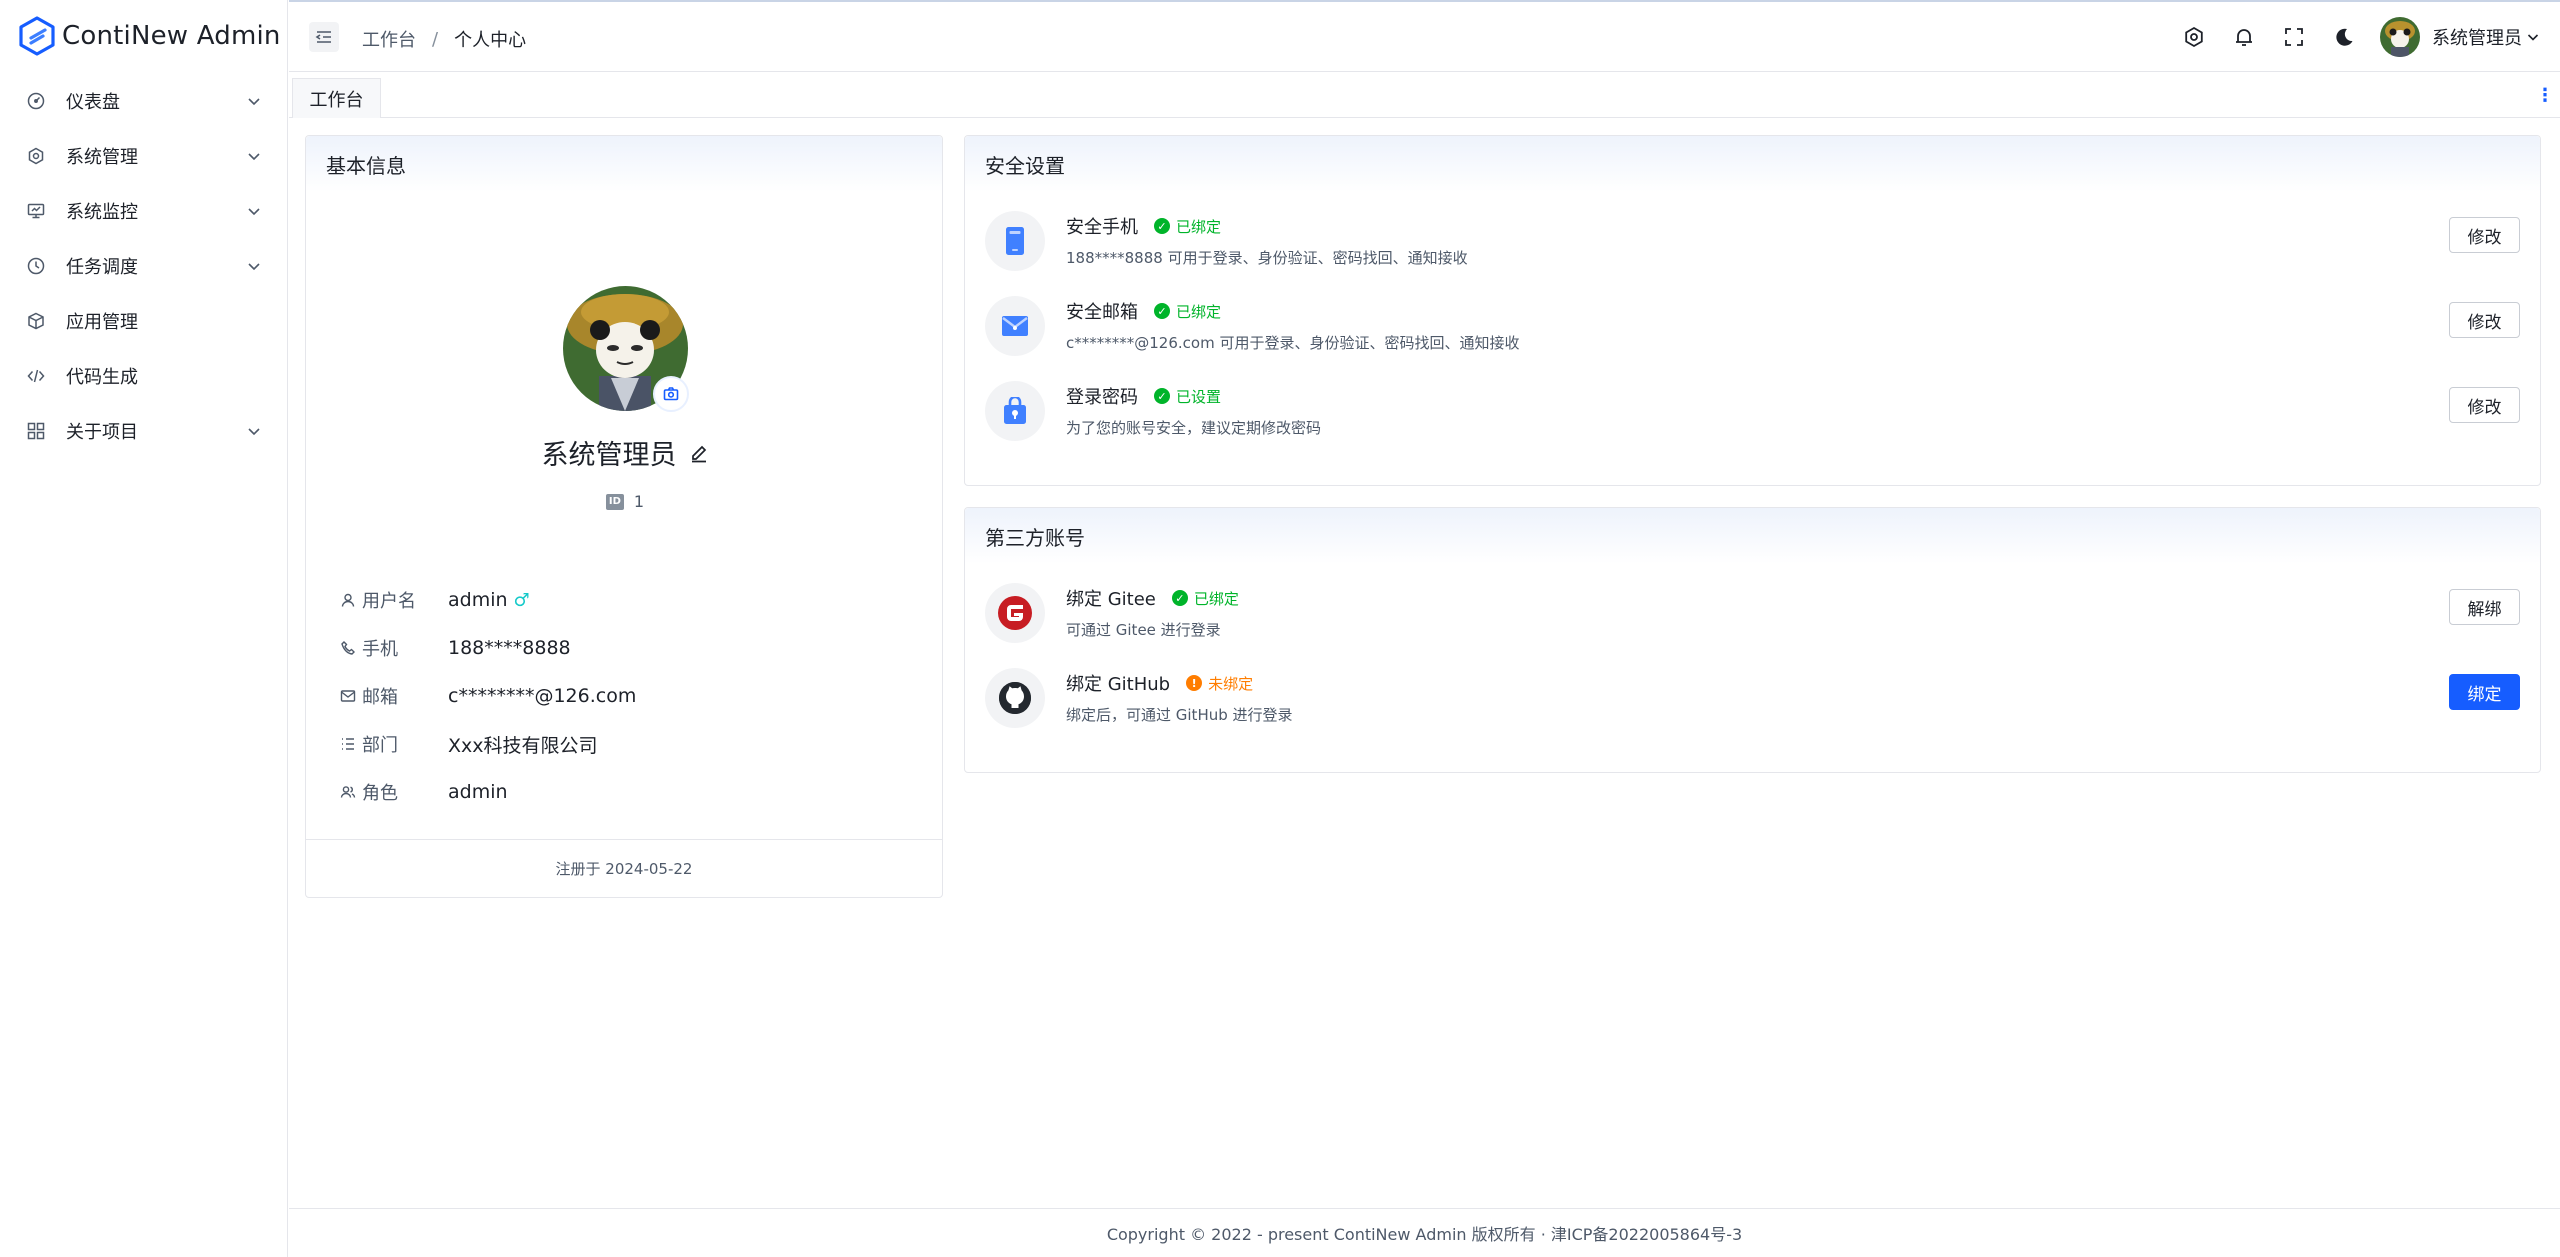  What do you see at coordinates (1111, 599) in the screenshot?
I see `third-item-label: 绑定 Gitee` at bounding box center [1111, 599].